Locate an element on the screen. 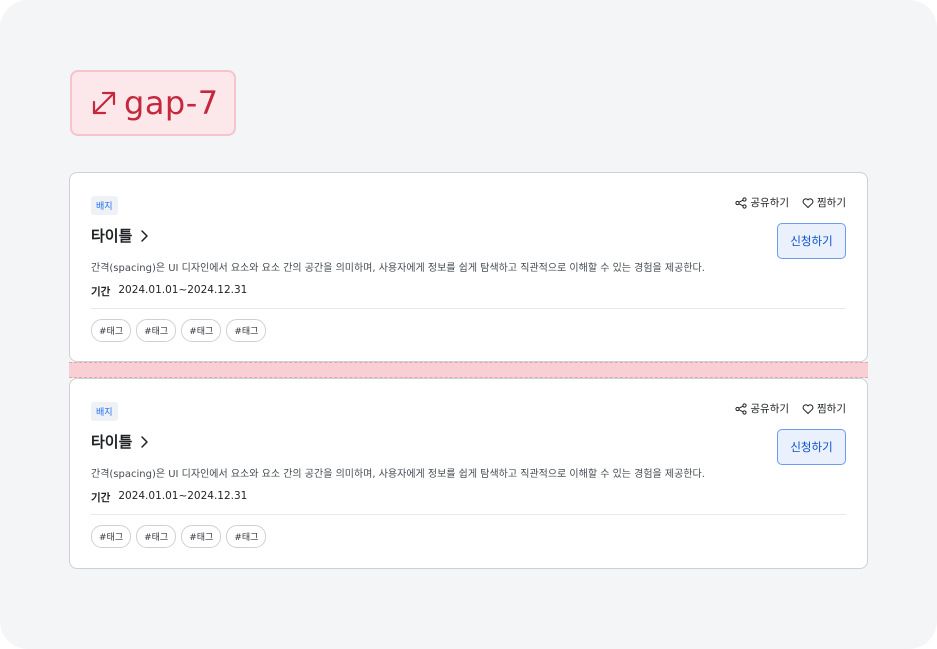 The image size is (937, 649). spacing-label-text: gap-7 is located at coordinates (171, 103).